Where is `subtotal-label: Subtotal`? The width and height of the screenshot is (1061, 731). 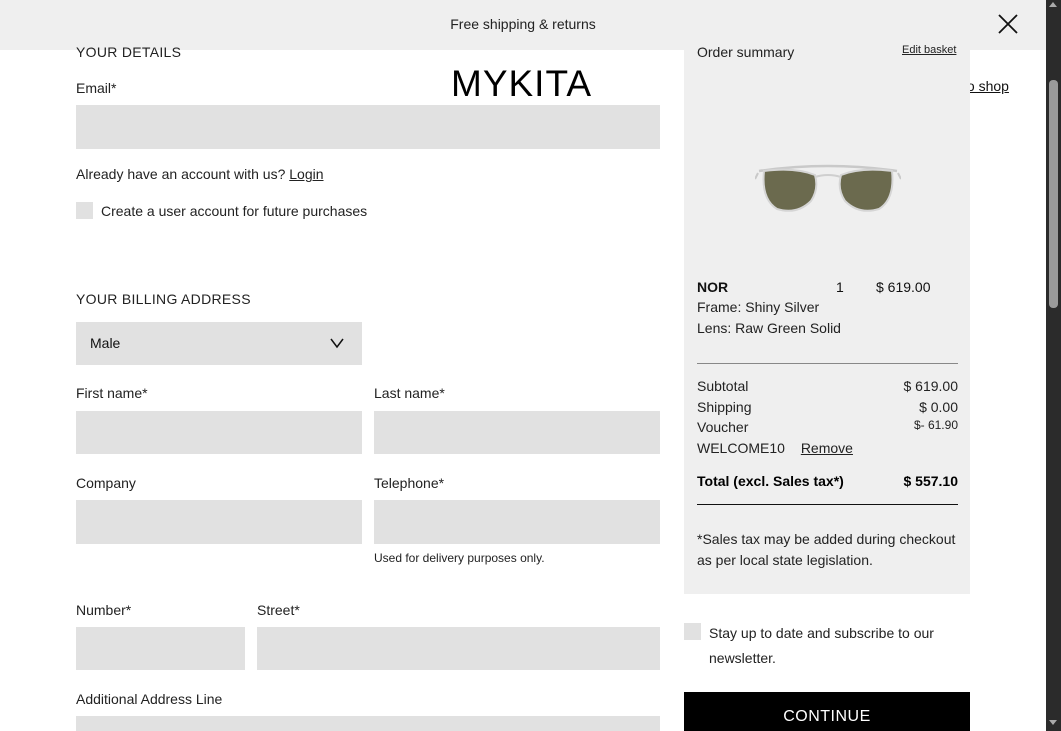 subtotal-label: Subtotal is located at coordinates (723, 386).